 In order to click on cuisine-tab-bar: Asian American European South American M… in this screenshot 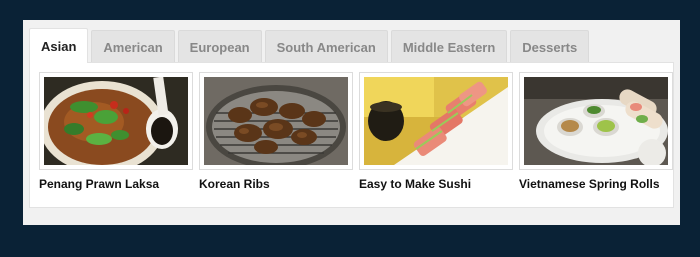, I will do `click(351, 45)`.